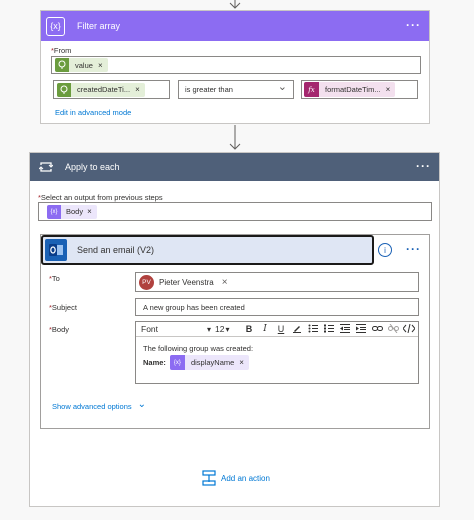  What do you see at coordinates (281, 329) in the screenshot?
I see `underline-button: U` at bounding box center [281, 329].